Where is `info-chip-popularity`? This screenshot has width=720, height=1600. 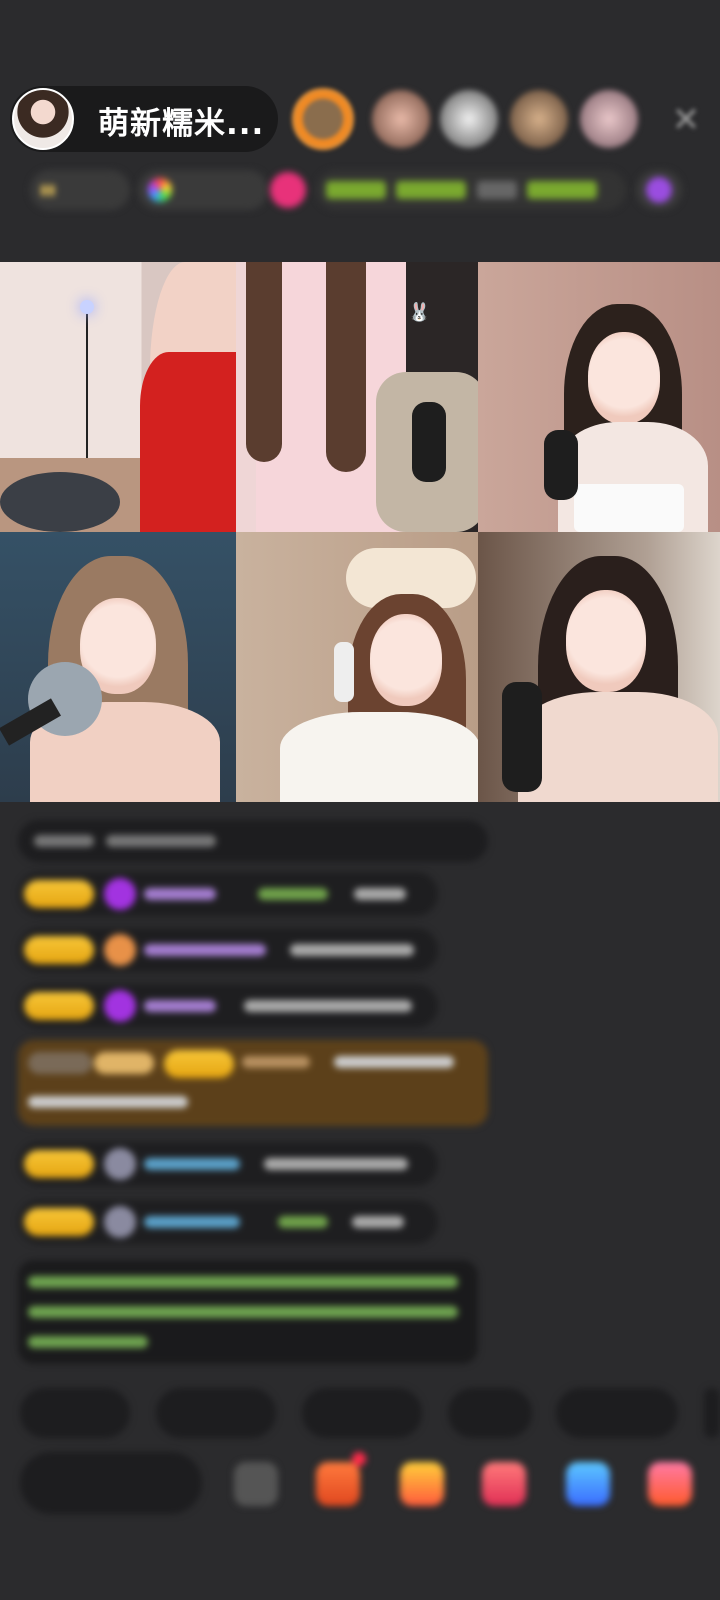
info-chip-popularity is located at coordinates (203, 190).